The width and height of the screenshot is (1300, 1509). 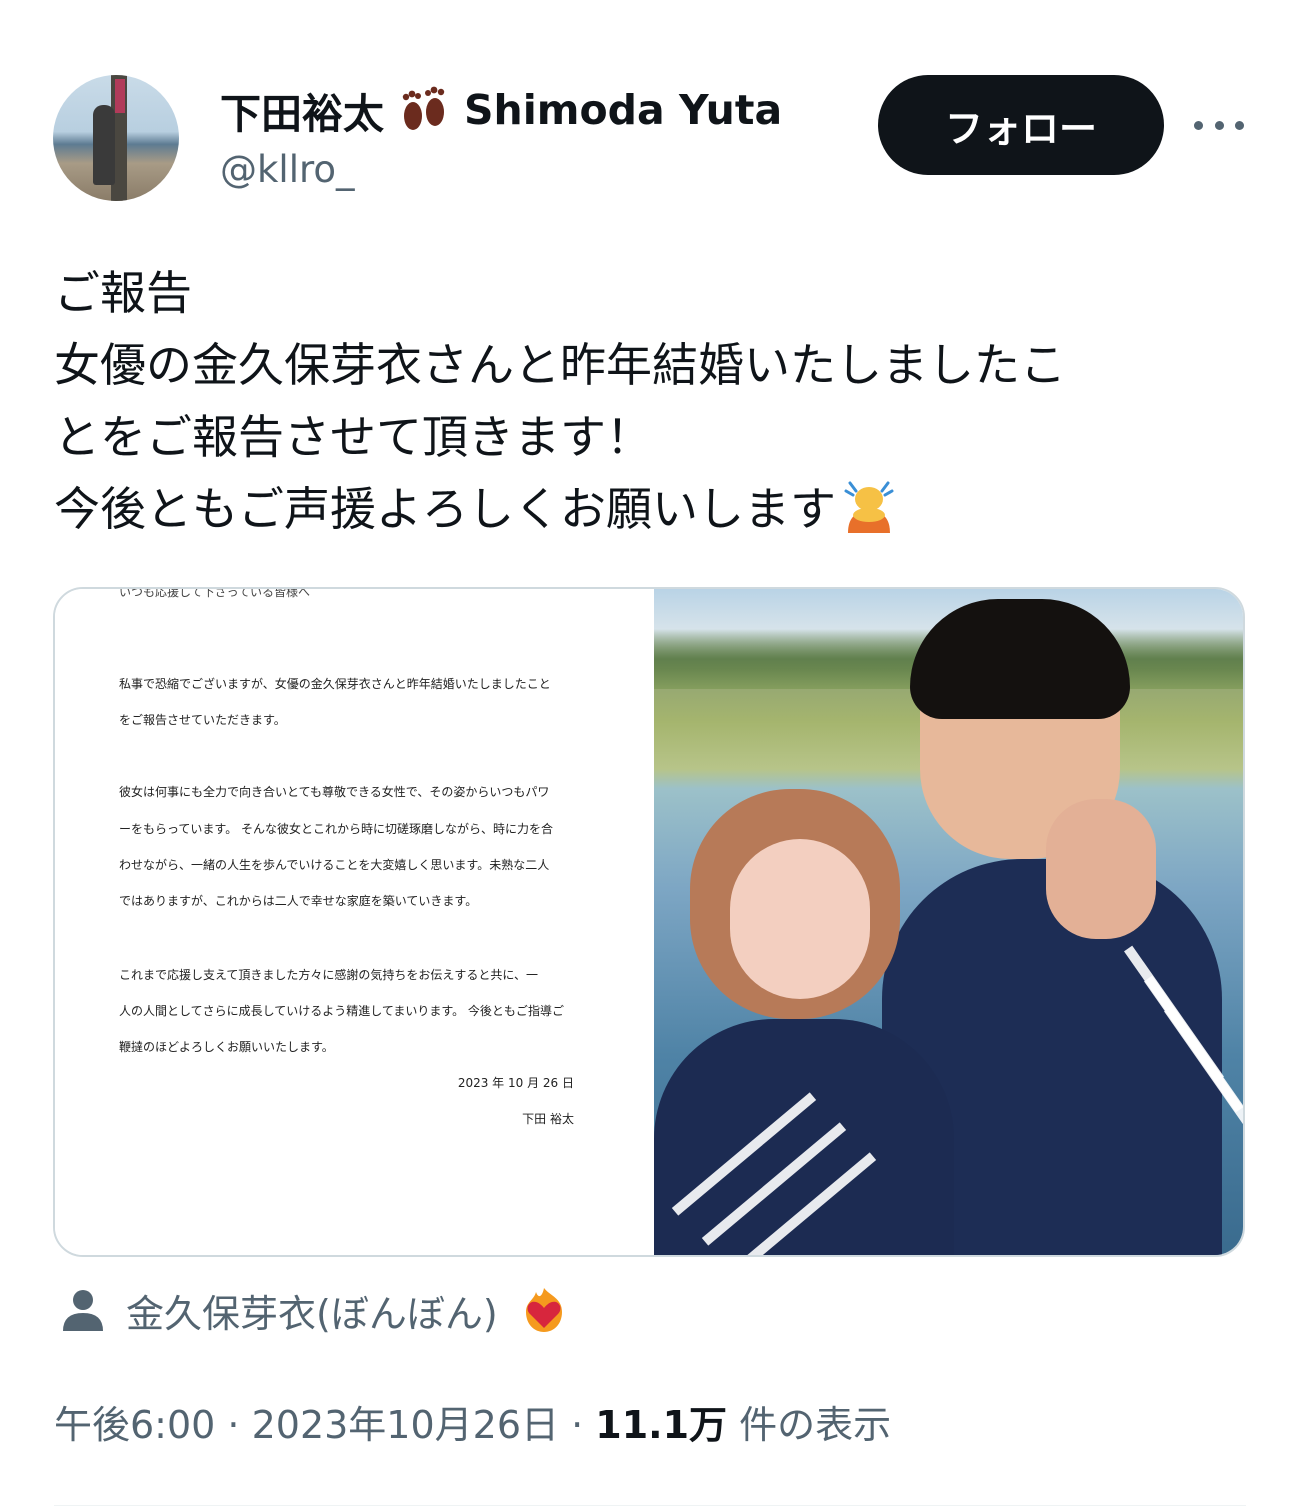 What do you see at coordinates (298, 901) in the screenshot?
I see `letter-line: ではありますが、これからは二人で幸せな家庭を築いていきます。` at bounding box center [298, 901].